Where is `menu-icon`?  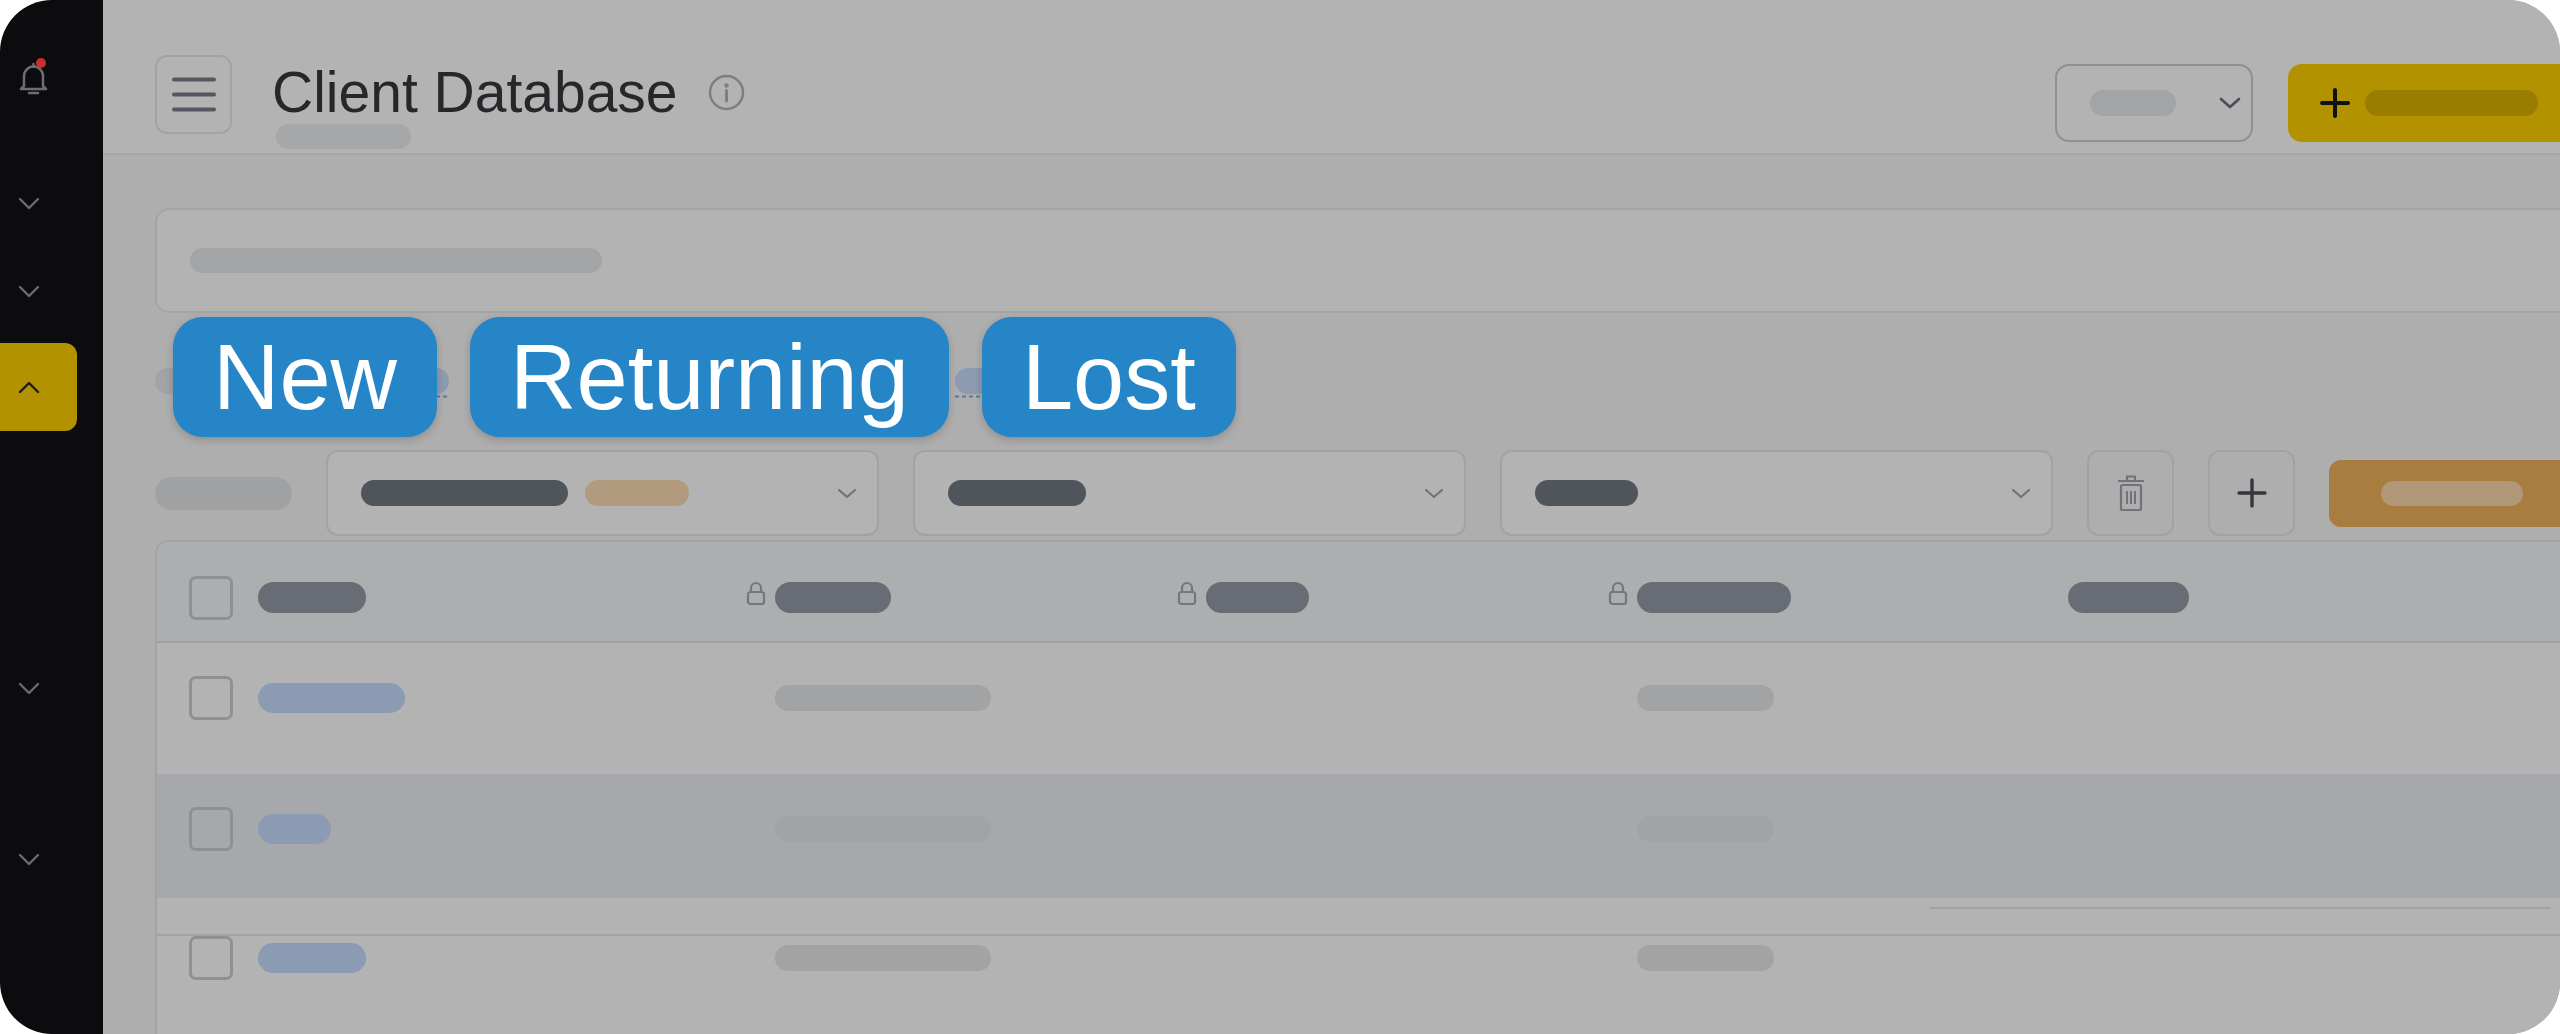
menu-icon is located at coordinates (193, 94).